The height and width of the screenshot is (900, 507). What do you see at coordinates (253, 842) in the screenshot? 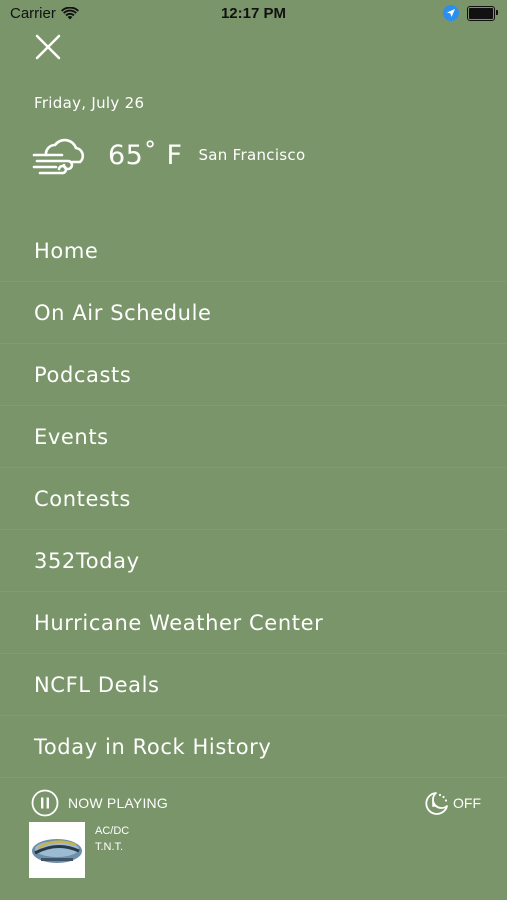
I see `mini-player: NOW PLAYING OFF AC/DC T.N.T.` at bounding box center [253, 842].